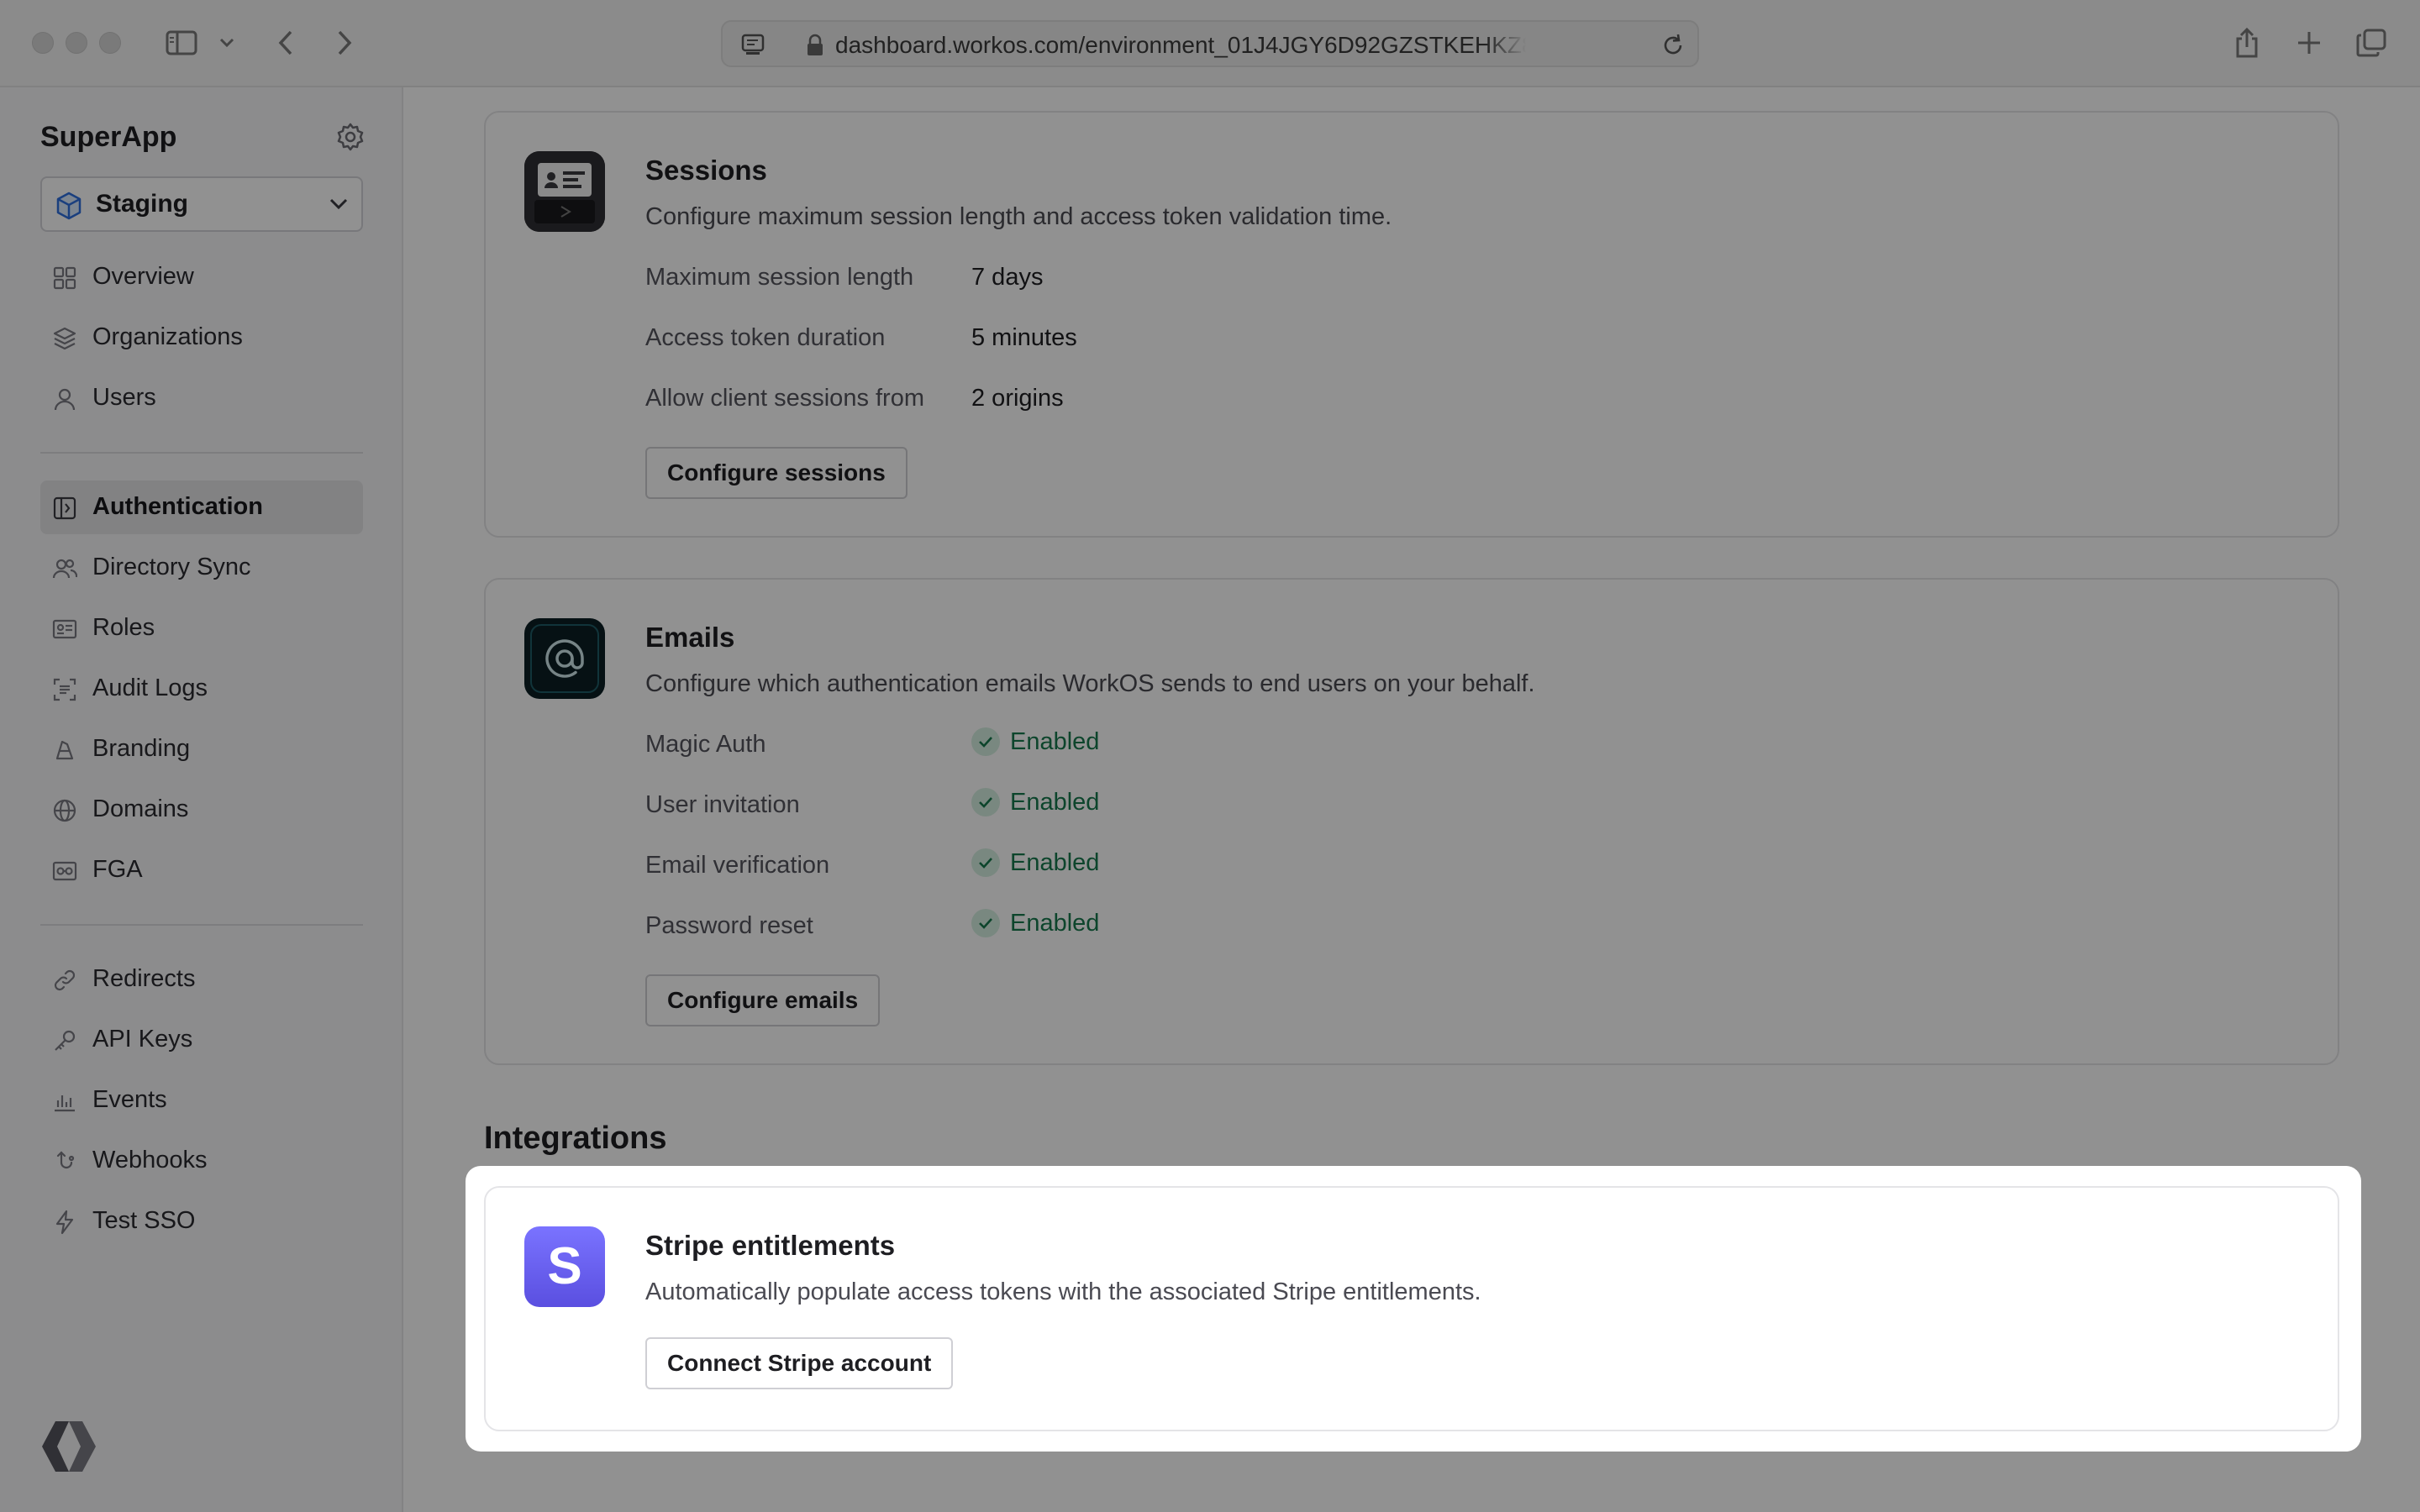  I want to click on sidebar-item-directory-sync: Directory Sync, so click(202, 568).